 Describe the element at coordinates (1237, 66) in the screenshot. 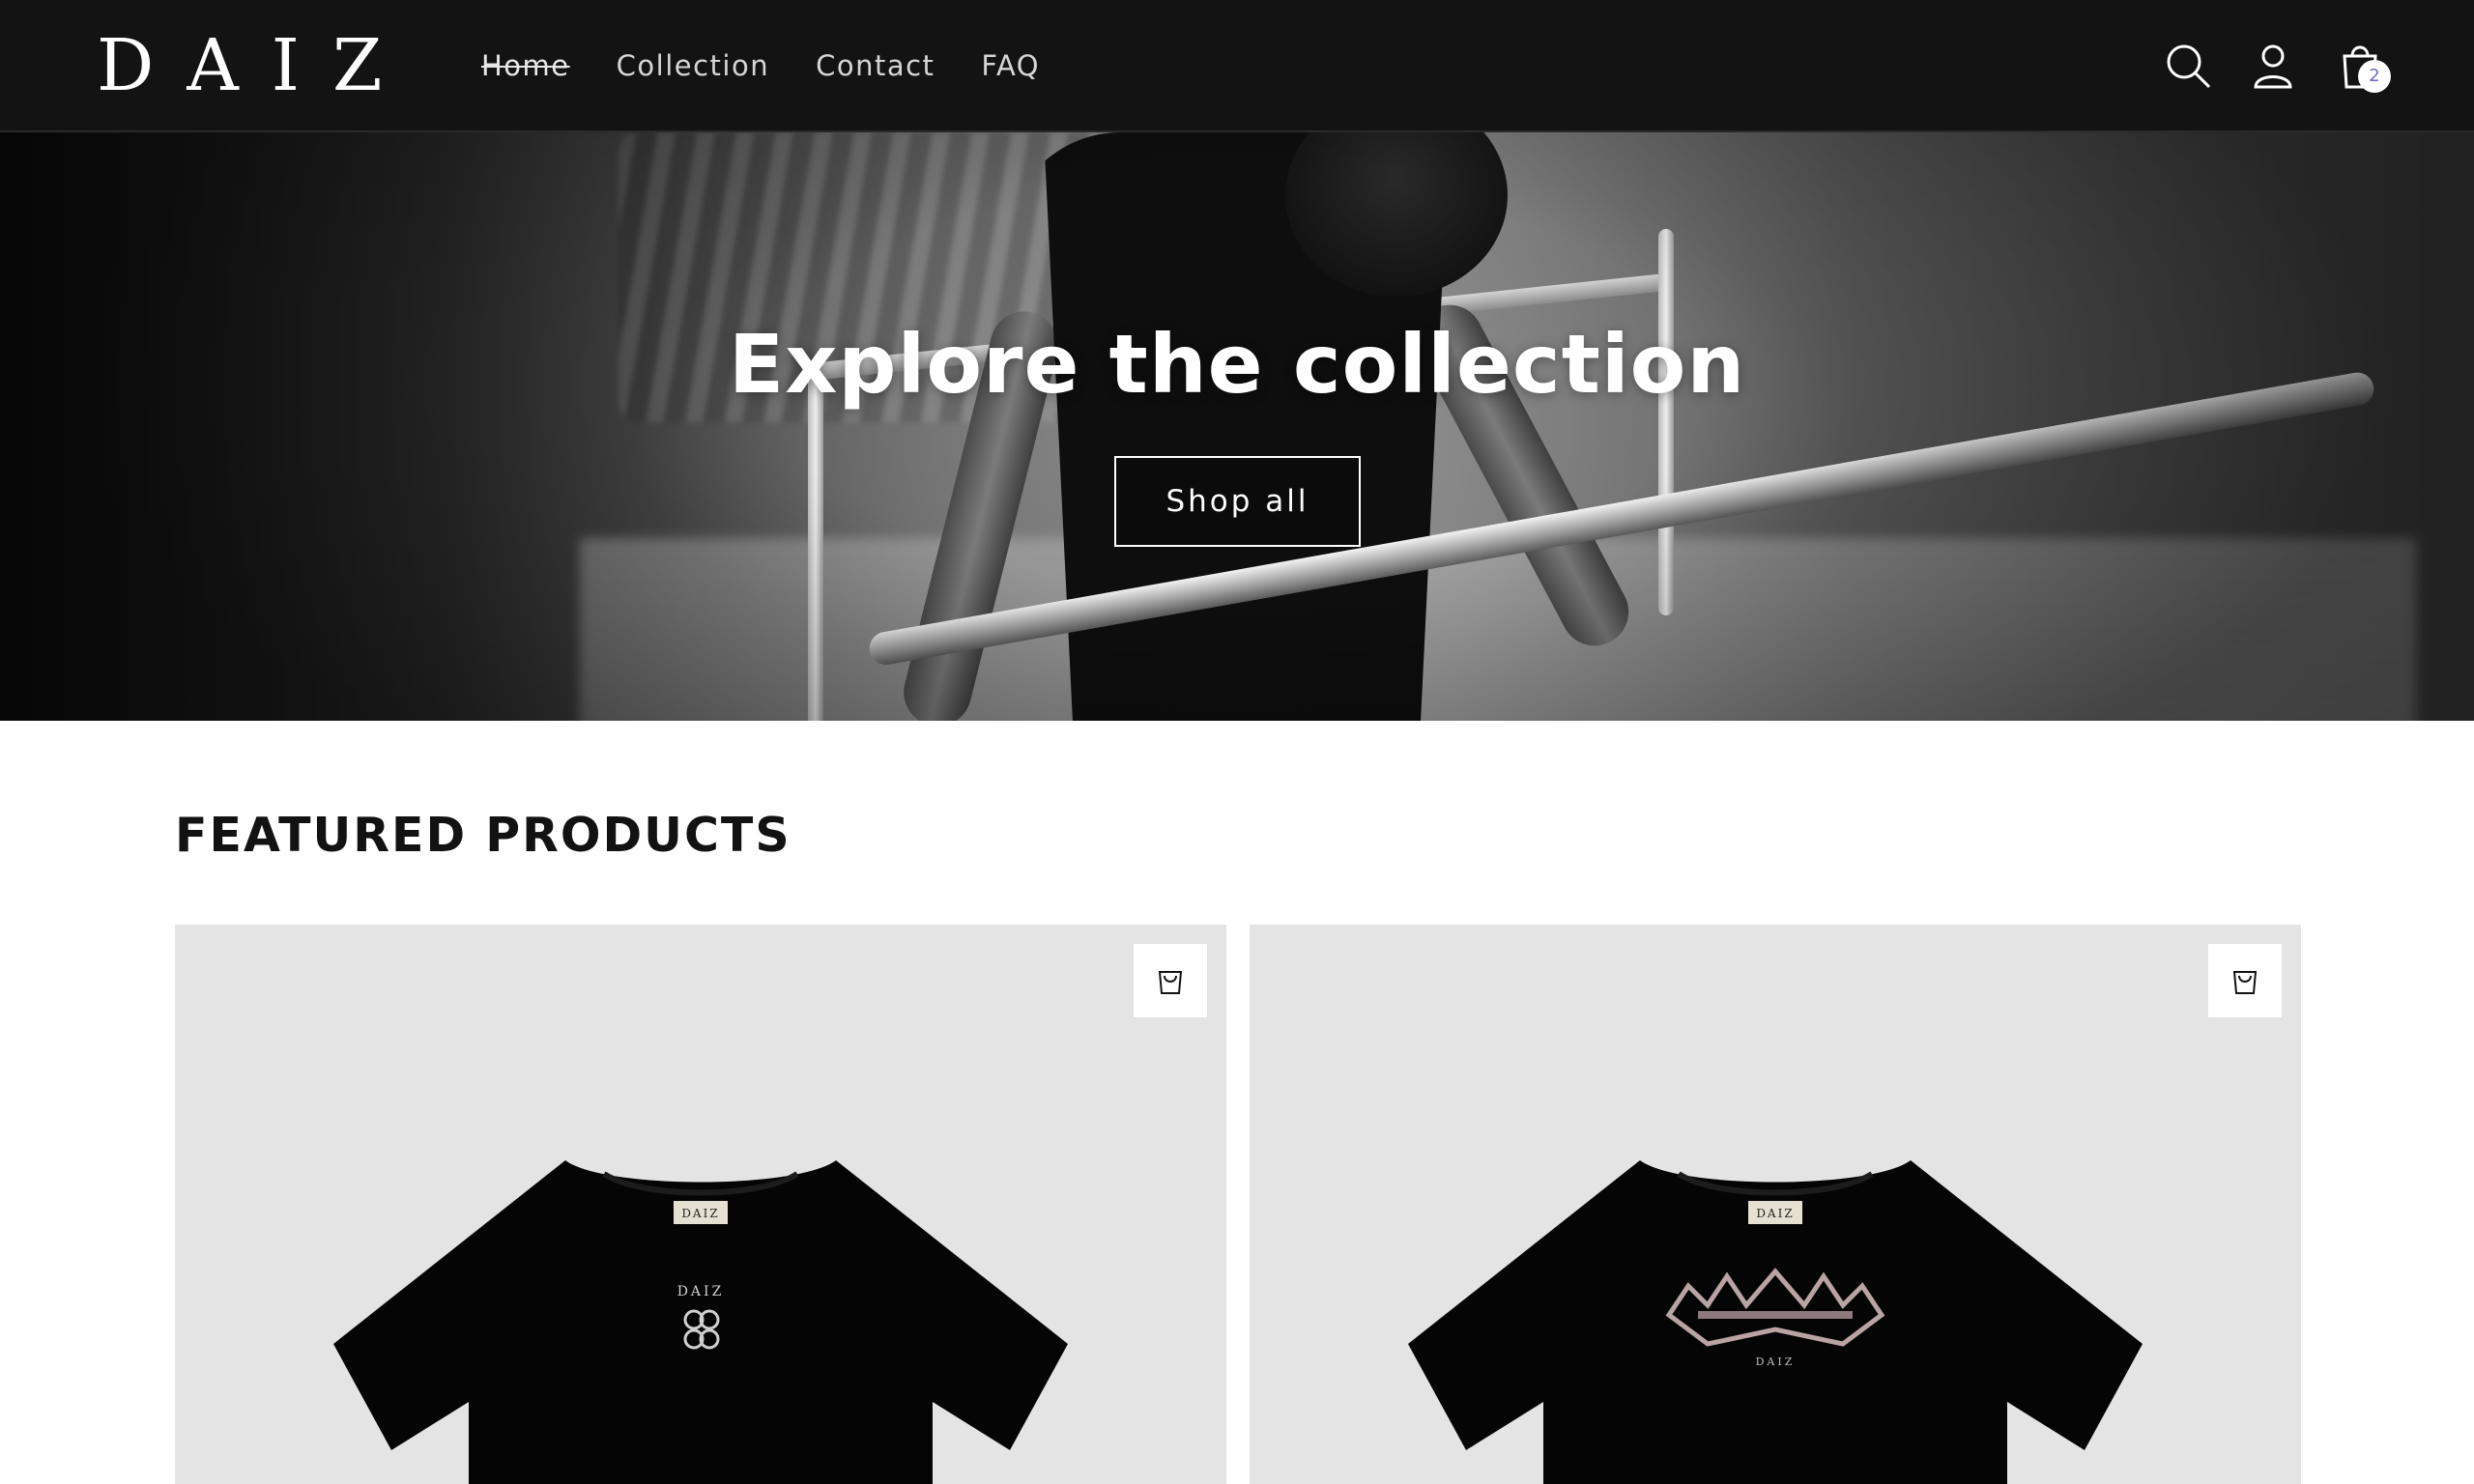

I see `site-header: DAIZ Home Collection Contact FAQ 2` at that location.